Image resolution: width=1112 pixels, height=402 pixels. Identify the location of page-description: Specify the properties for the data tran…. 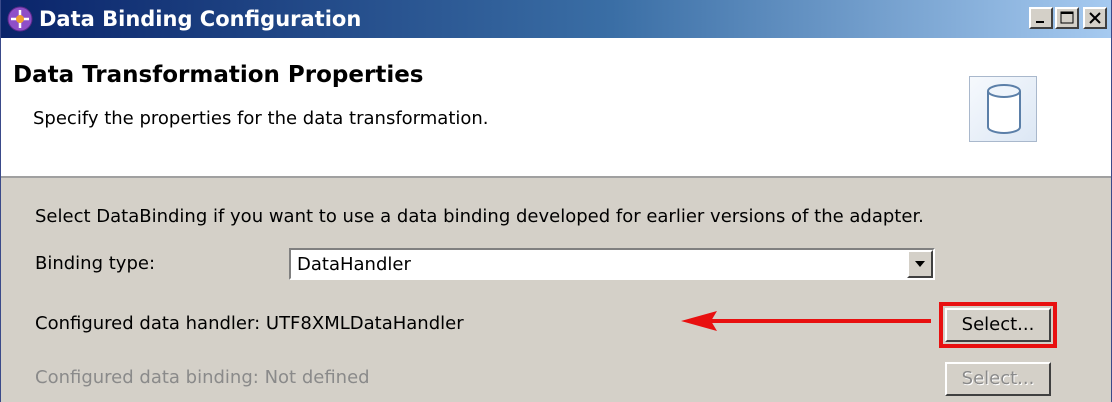
(261, 118).